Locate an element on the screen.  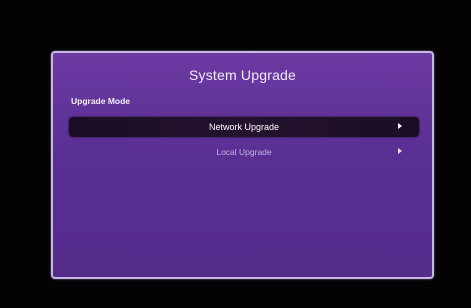
menu-item-local-upgrade: Local Upgrade is located at coordinates (244, 152).